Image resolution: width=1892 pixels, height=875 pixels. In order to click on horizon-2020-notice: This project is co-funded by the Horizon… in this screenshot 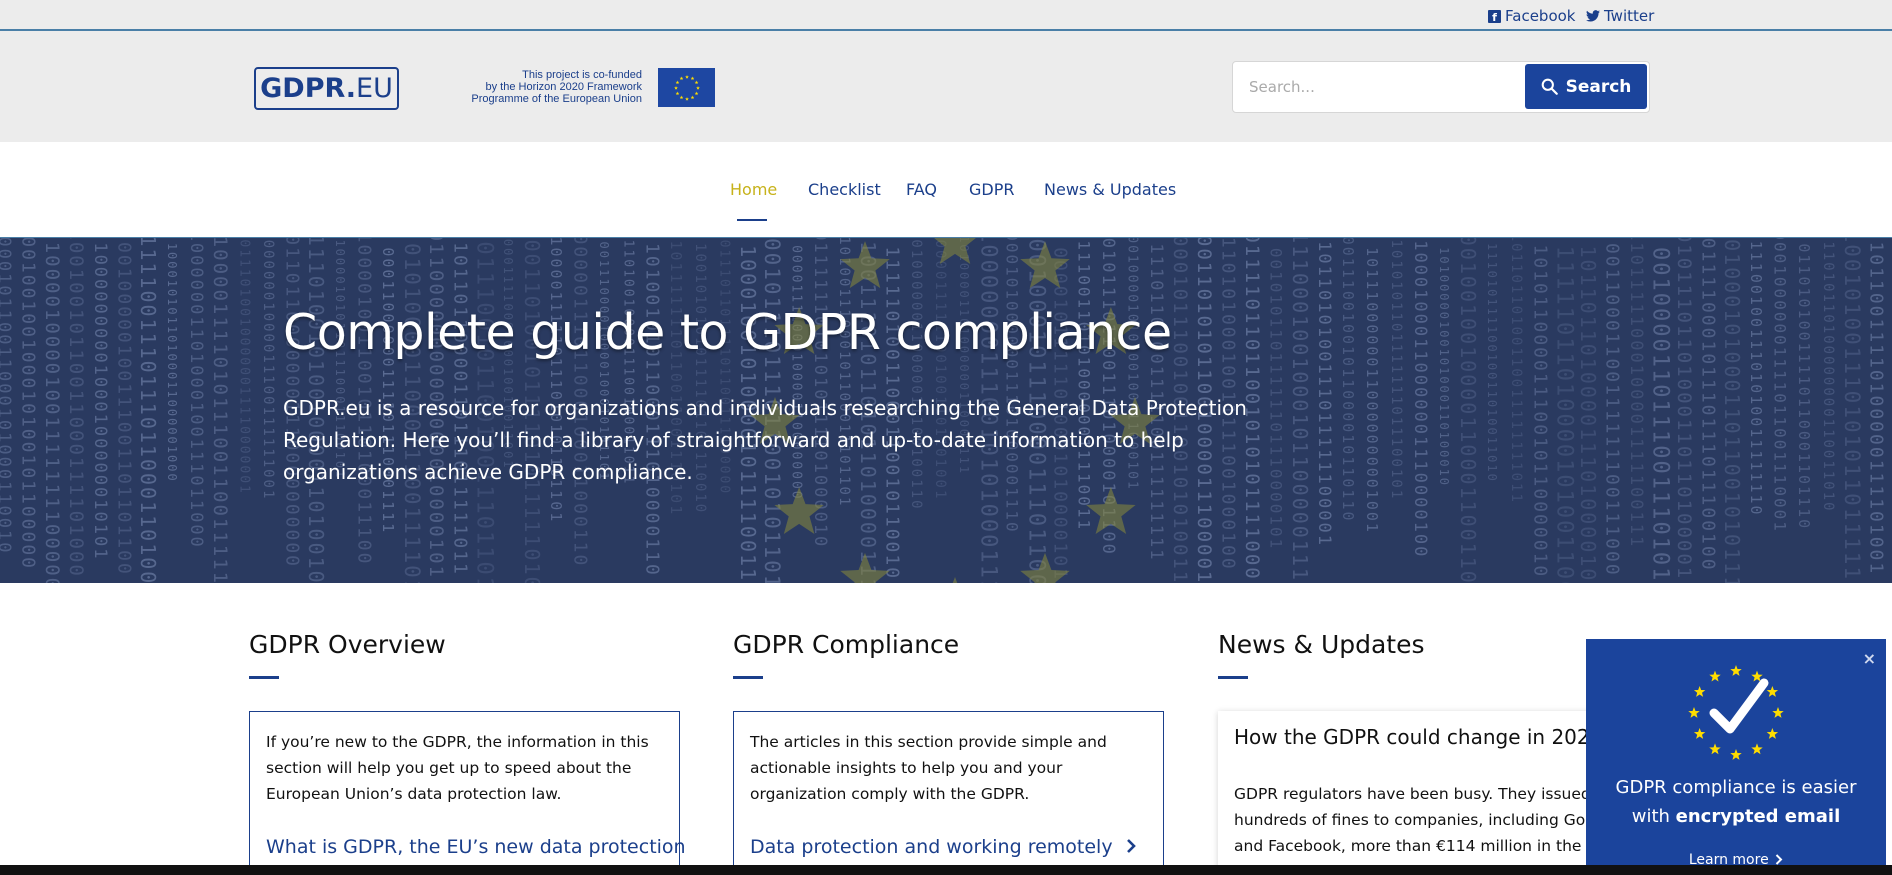, I will do `click(552, 87)`.